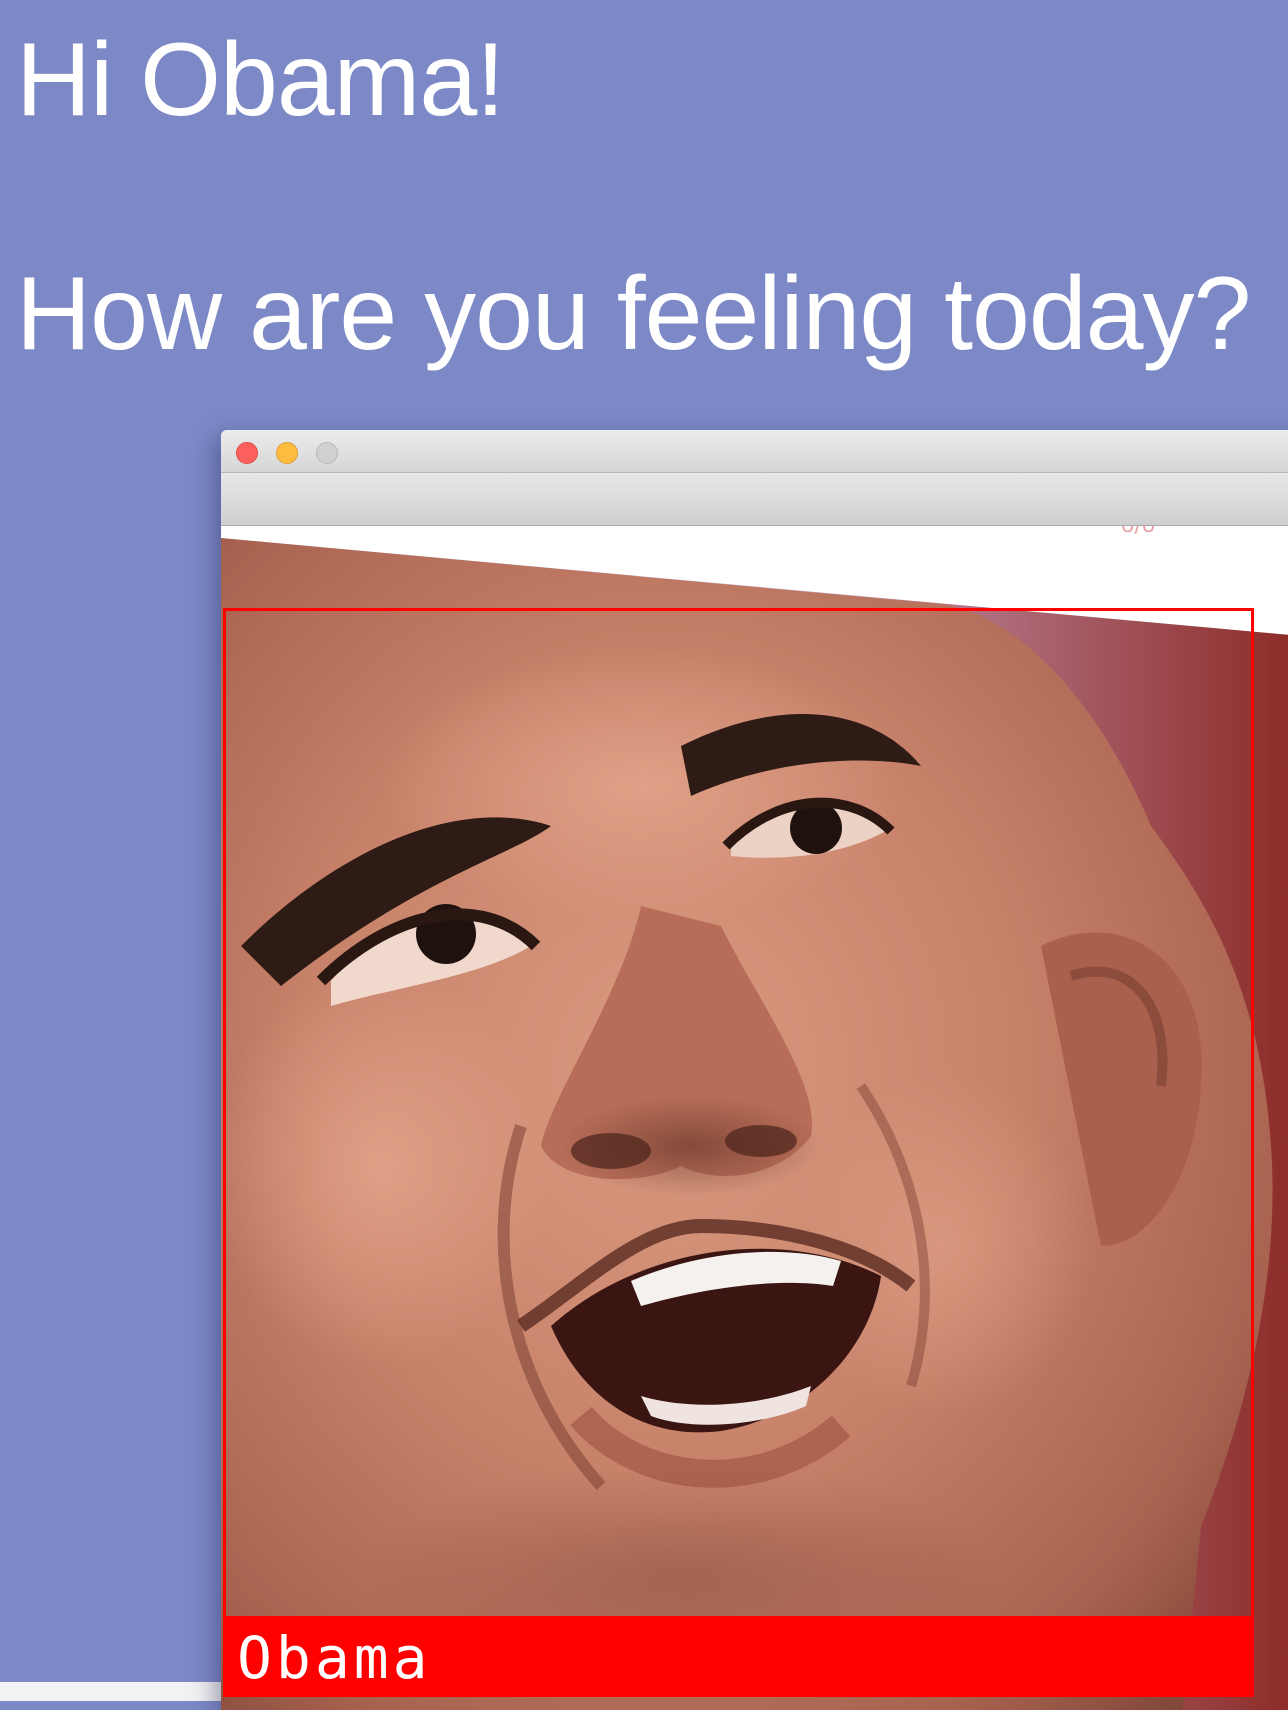 The height and width of the screenshot is (1710, 1288). What do you see at coordinates (287, 453) in the screenshot?
I see `minimize-window-icon` at bounding box center [287, 453].